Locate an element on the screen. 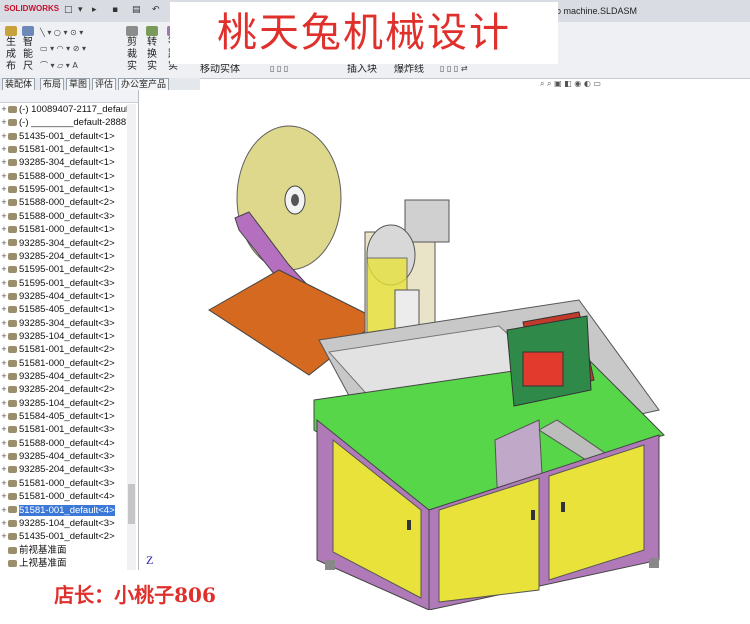 The width and height of the screenshot is (750, 624). tree-item: 前视基准面 is located at coordinates (68, 550).